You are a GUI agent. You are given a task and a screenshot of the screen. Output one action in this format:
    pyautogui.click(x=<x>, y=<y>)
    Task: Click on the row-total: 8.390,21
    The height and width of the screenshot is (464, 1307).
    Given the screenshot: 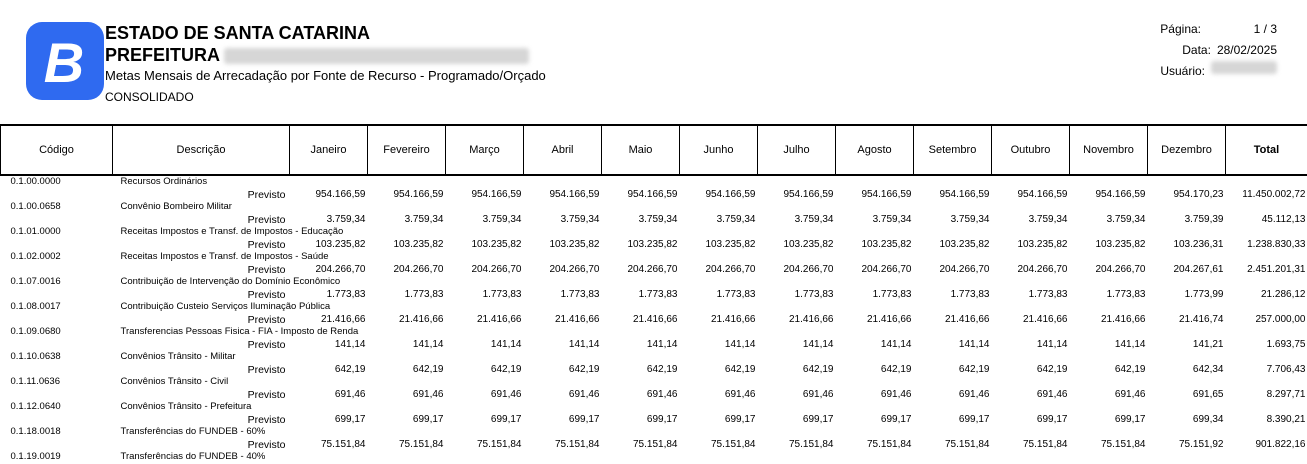 What is the action you would take?
    pyautogui.click(x=1266, y=420)
    